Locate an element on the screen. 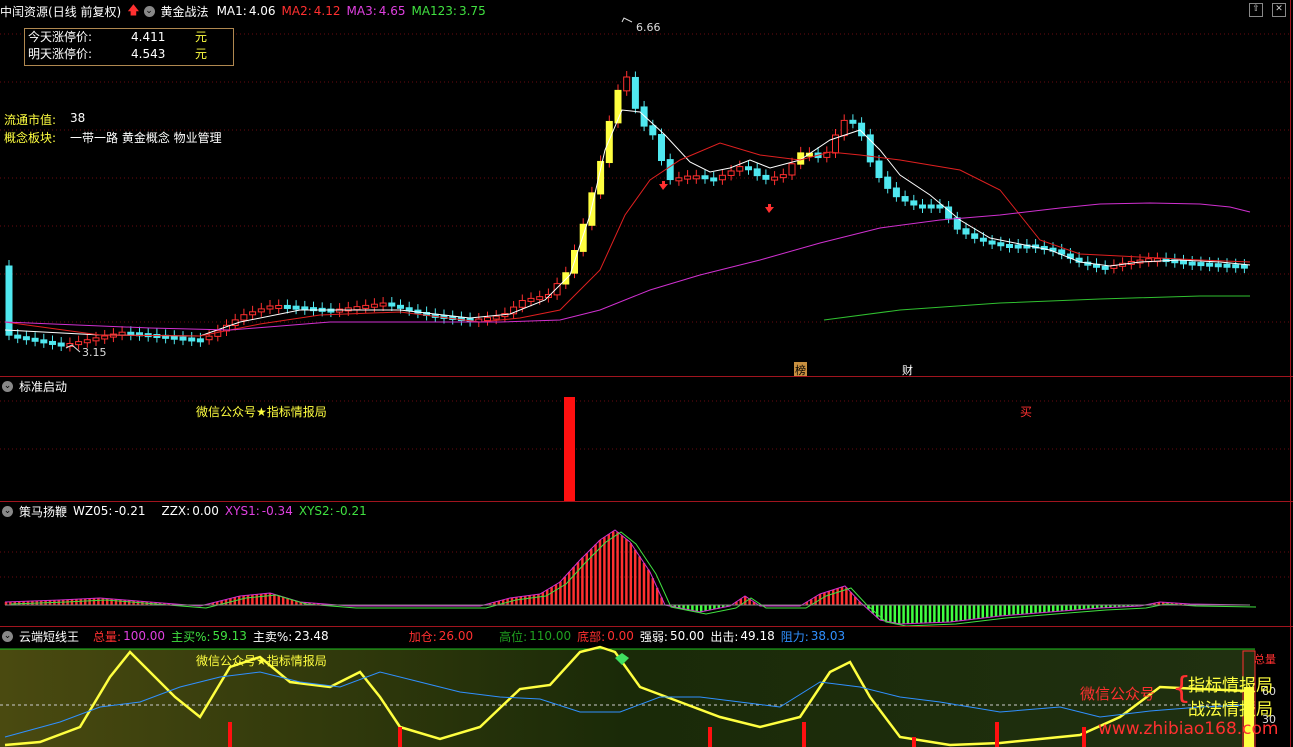 Image resolution: width=1293 pixels, height=747 pixels. cemayang-title: 策马扬鞭 is located at coordinates (43, 511).